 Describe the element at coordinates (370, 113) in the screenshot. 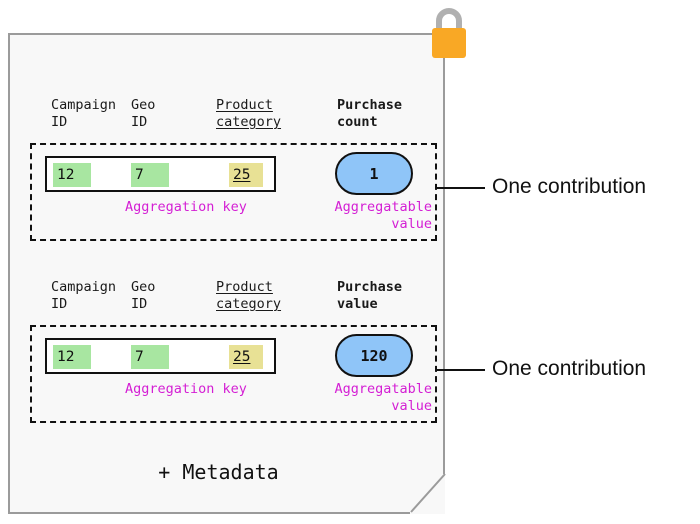

I see `column-header-measure: Purchase count` at that location.